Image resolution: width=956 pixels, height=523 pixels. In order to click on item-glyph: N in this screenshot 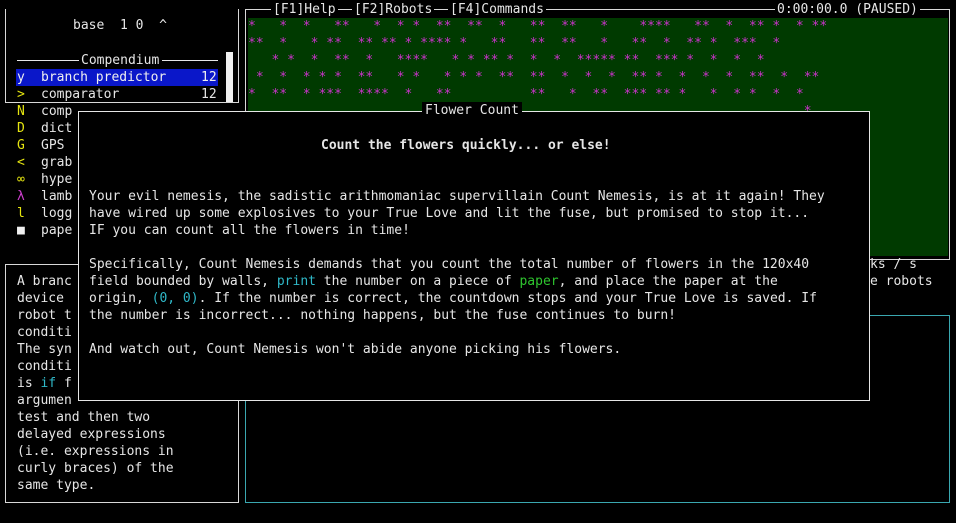, I will do `click(21, 111)`.